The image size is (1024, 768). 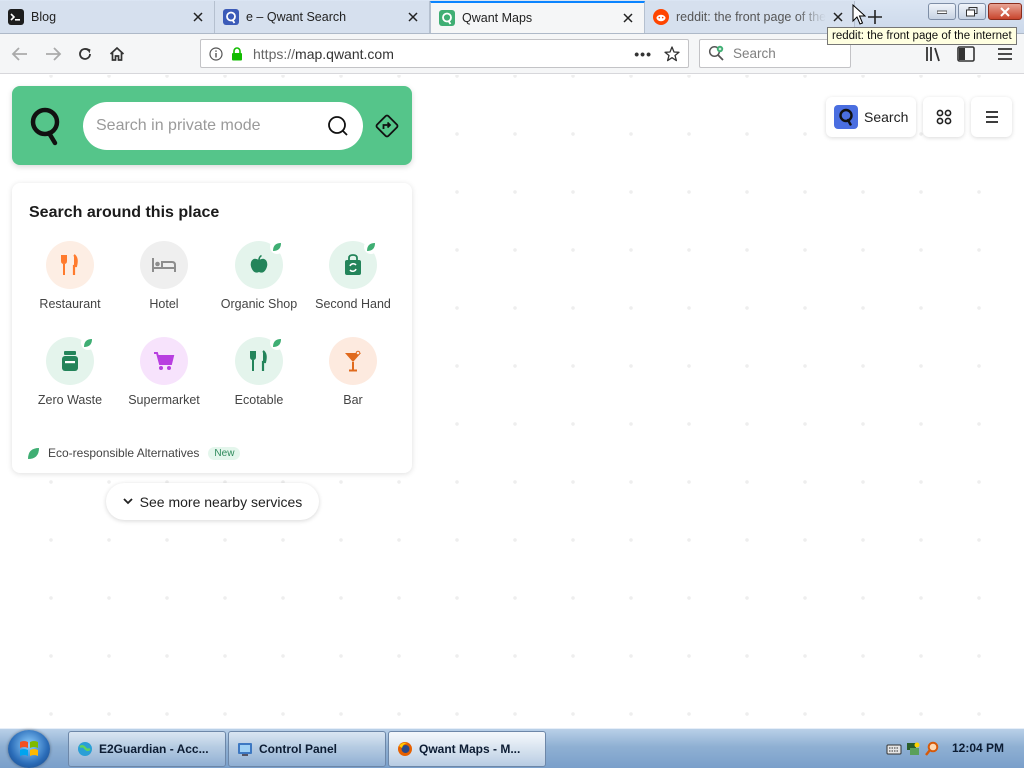 I want to click on home-icon, so click(x=117, y=53).